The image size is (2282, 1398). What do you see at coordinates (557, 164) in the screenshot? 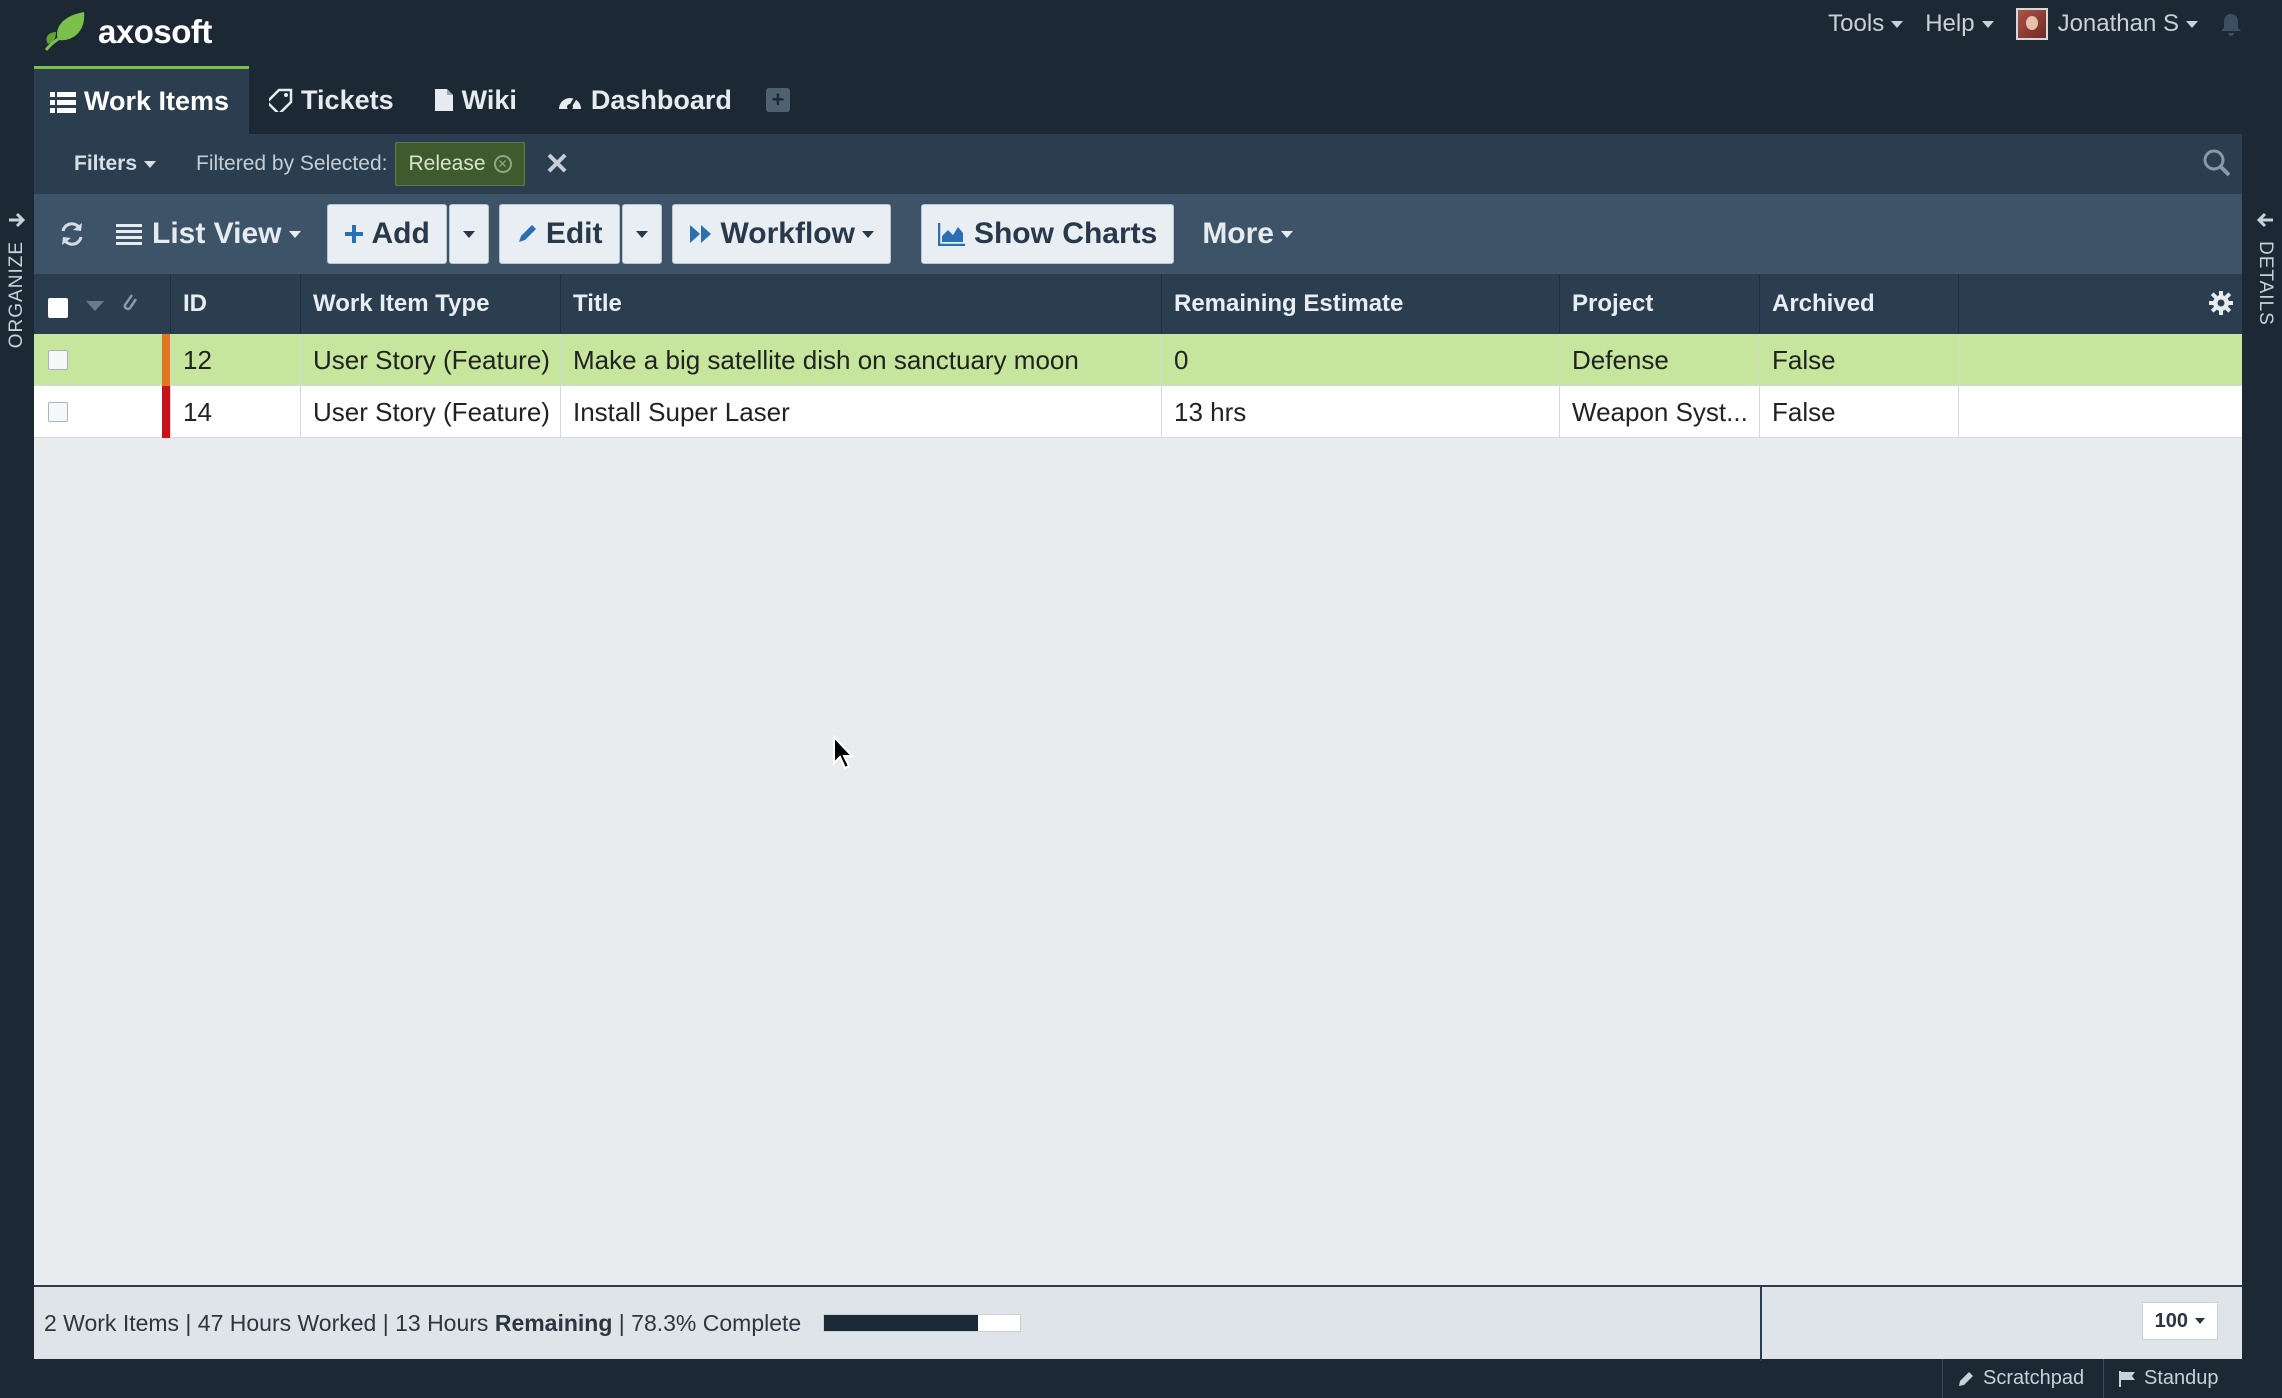
I see `clear-filter-icon: ✕` at bounding box center [557, 164].